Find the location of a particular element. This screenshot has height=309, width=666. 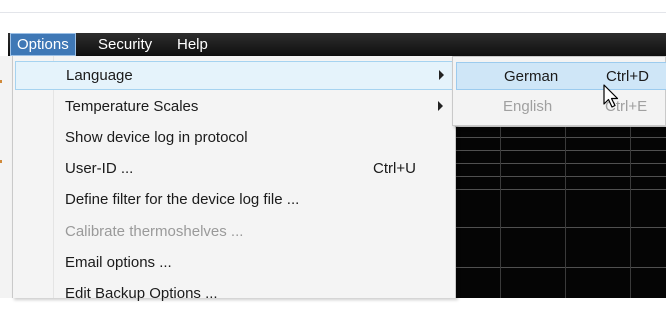

menu-security: Security is located at coordinates (125, 44).